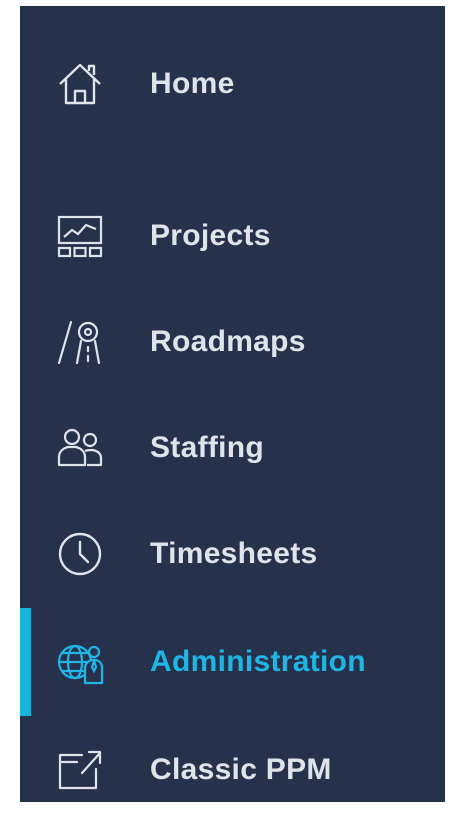  I want to click on external-link-icon, so click(80, 770).